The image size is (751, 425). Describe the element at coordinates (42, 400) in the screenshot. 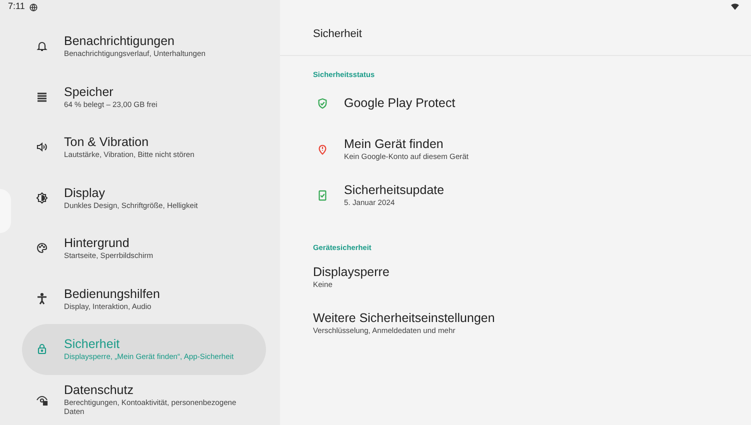

I see `privacy-eye-icon` at that location.